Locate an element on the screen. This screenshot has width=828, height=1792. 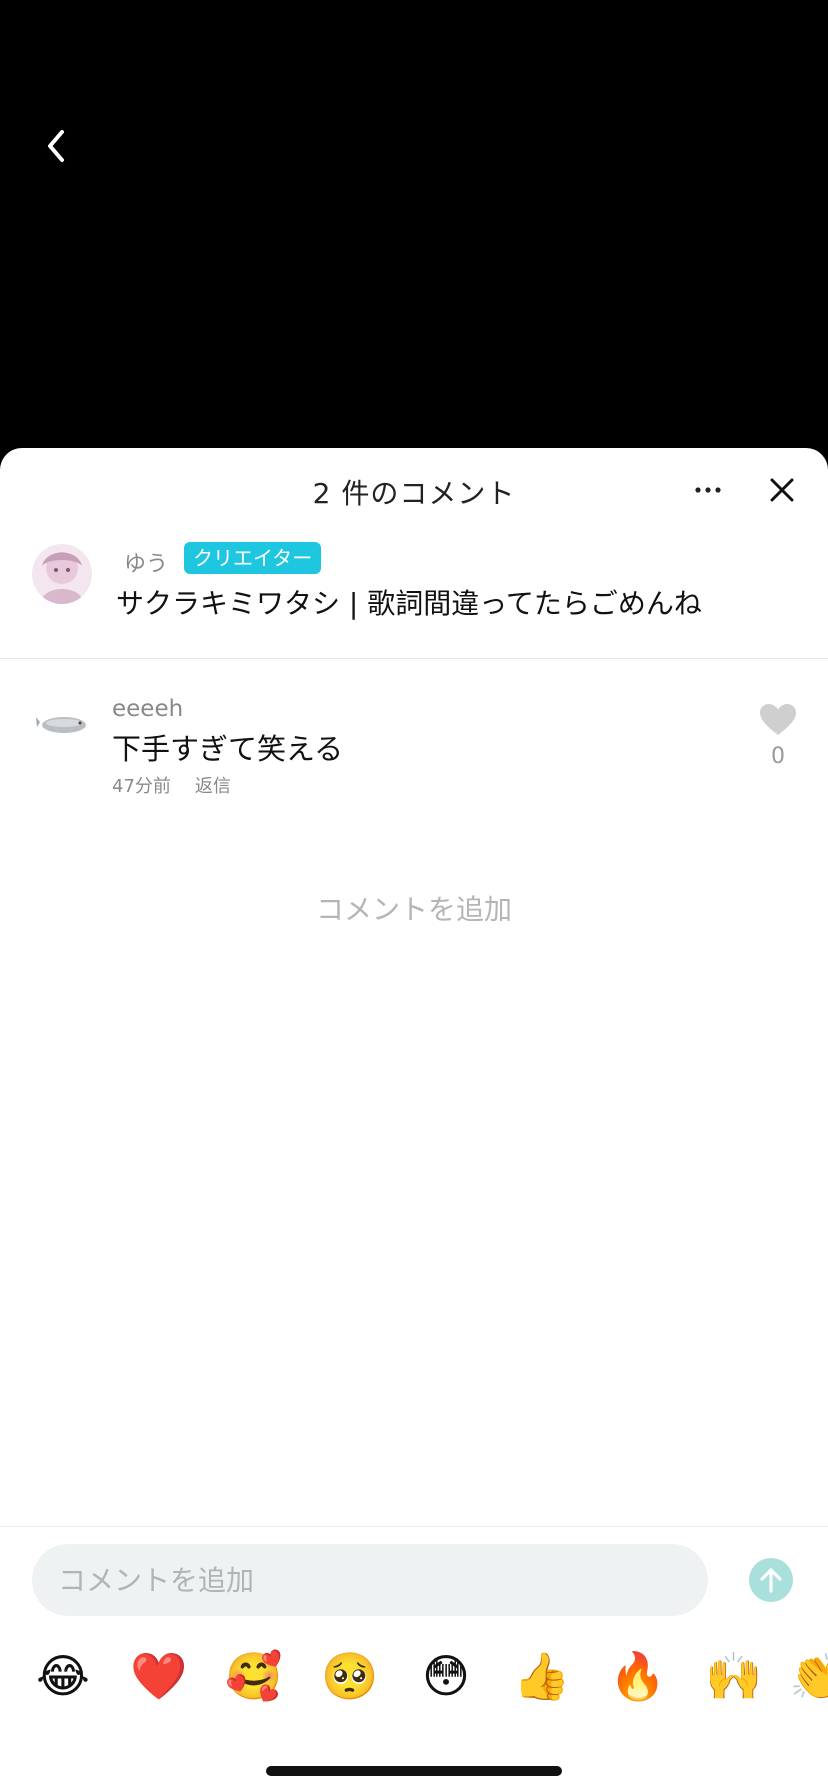
add-comment-prompt: コメントを追加 is located at coordinates (414, 908).